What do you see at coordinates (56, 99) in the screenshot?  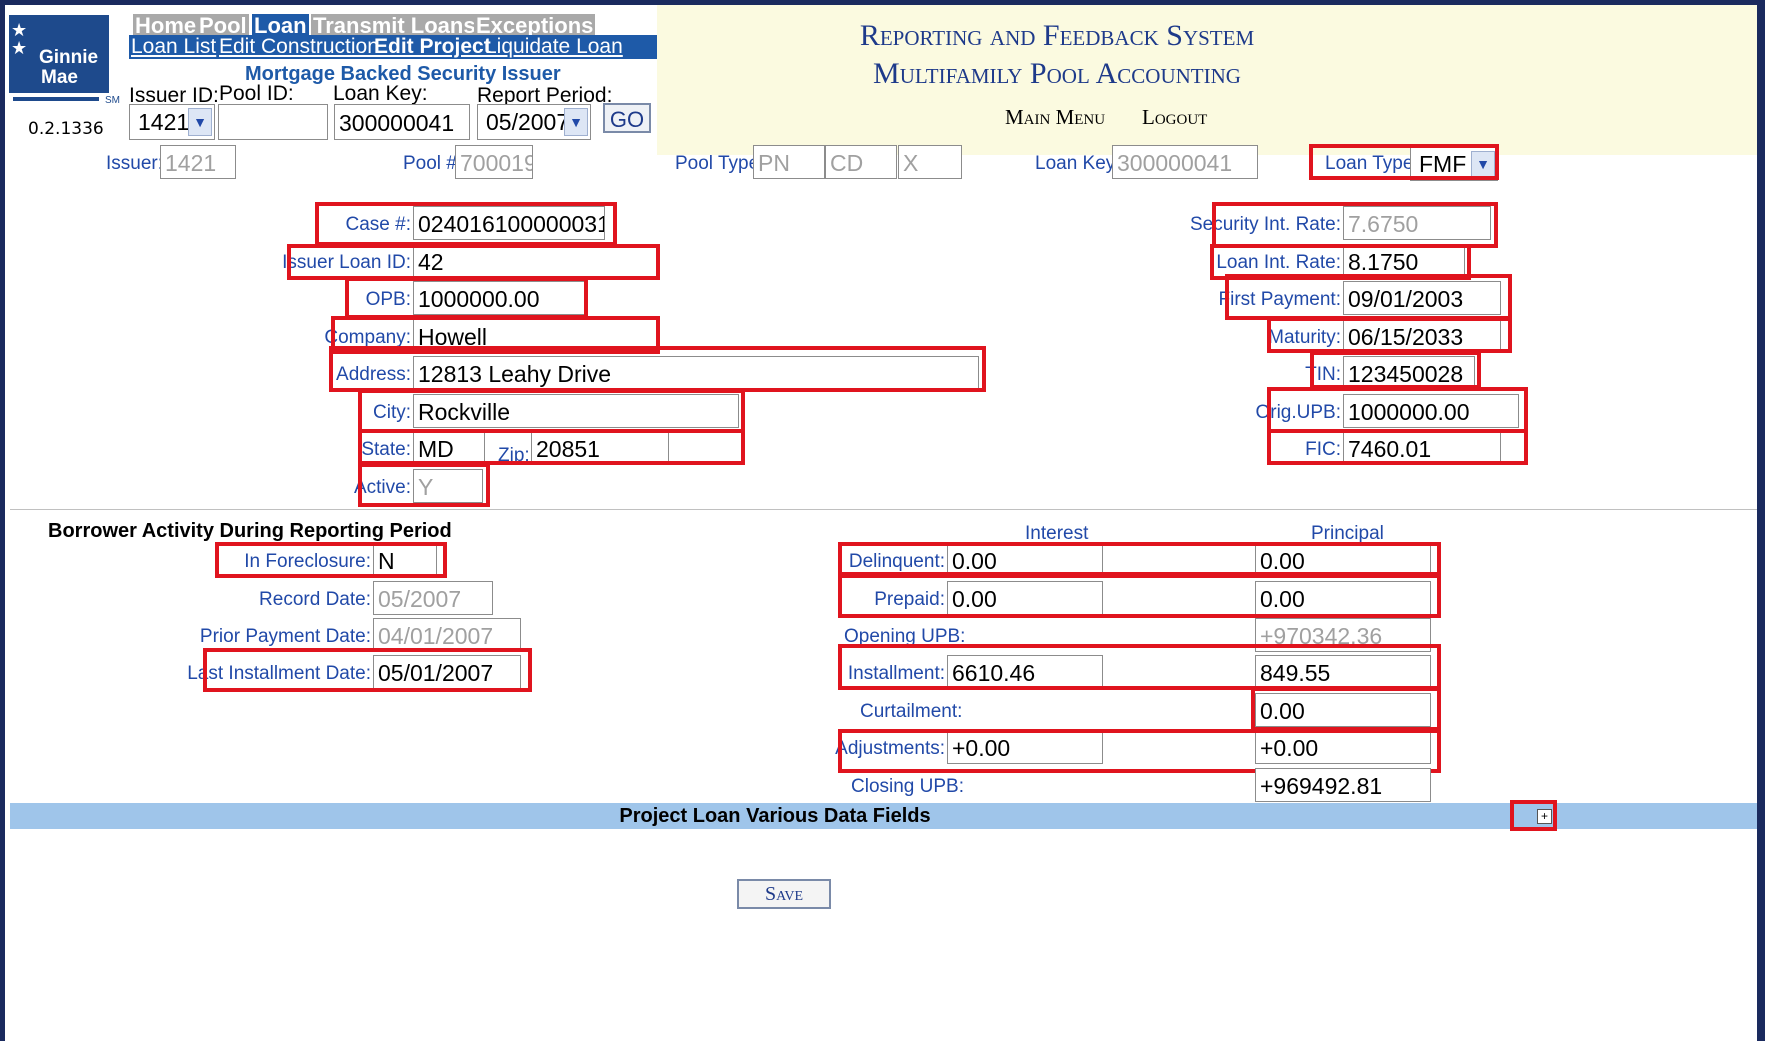 I see `logo-underline` at bounding box center [56, 99].